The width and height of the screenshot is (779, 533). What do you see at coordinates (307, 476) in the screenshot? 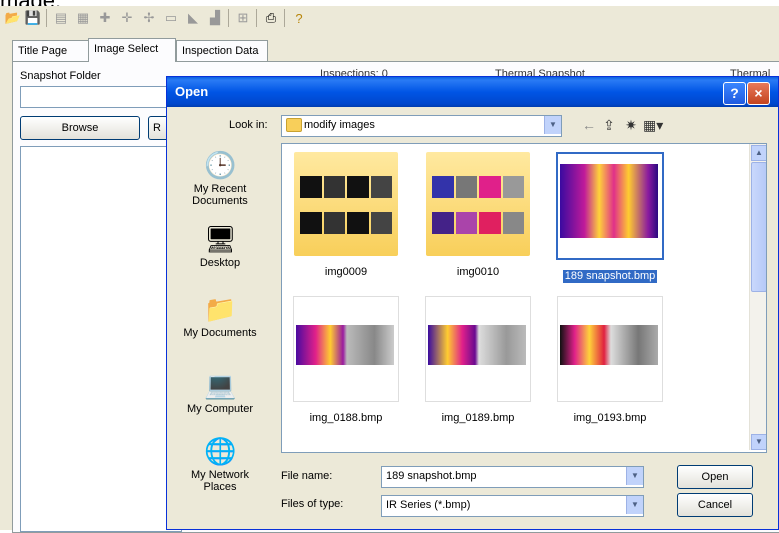
I see `file-name-label: File name:` at bounding box center [307, 476].